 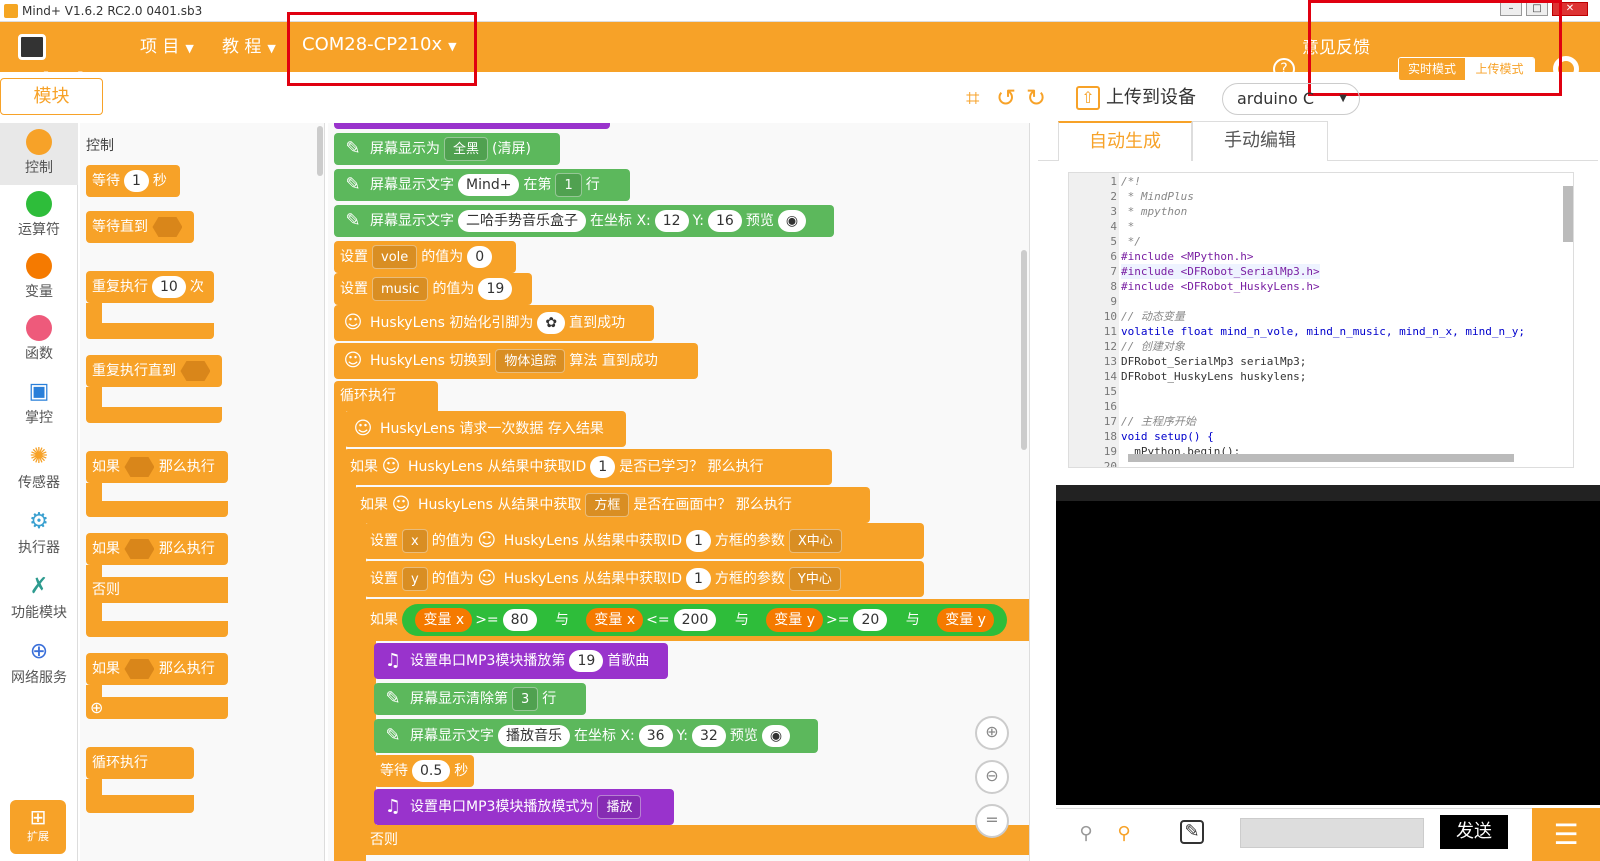 I want to click on block-if-else: 如果 那么执行, so click(x=157, y=549).